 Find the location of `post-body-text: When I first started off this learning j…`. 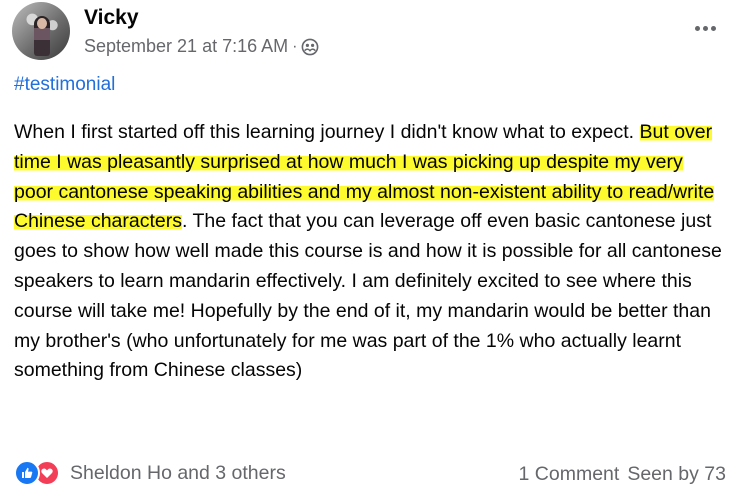

post-body-text: When I first started off this learning j… is located at coordinates (327, 132).